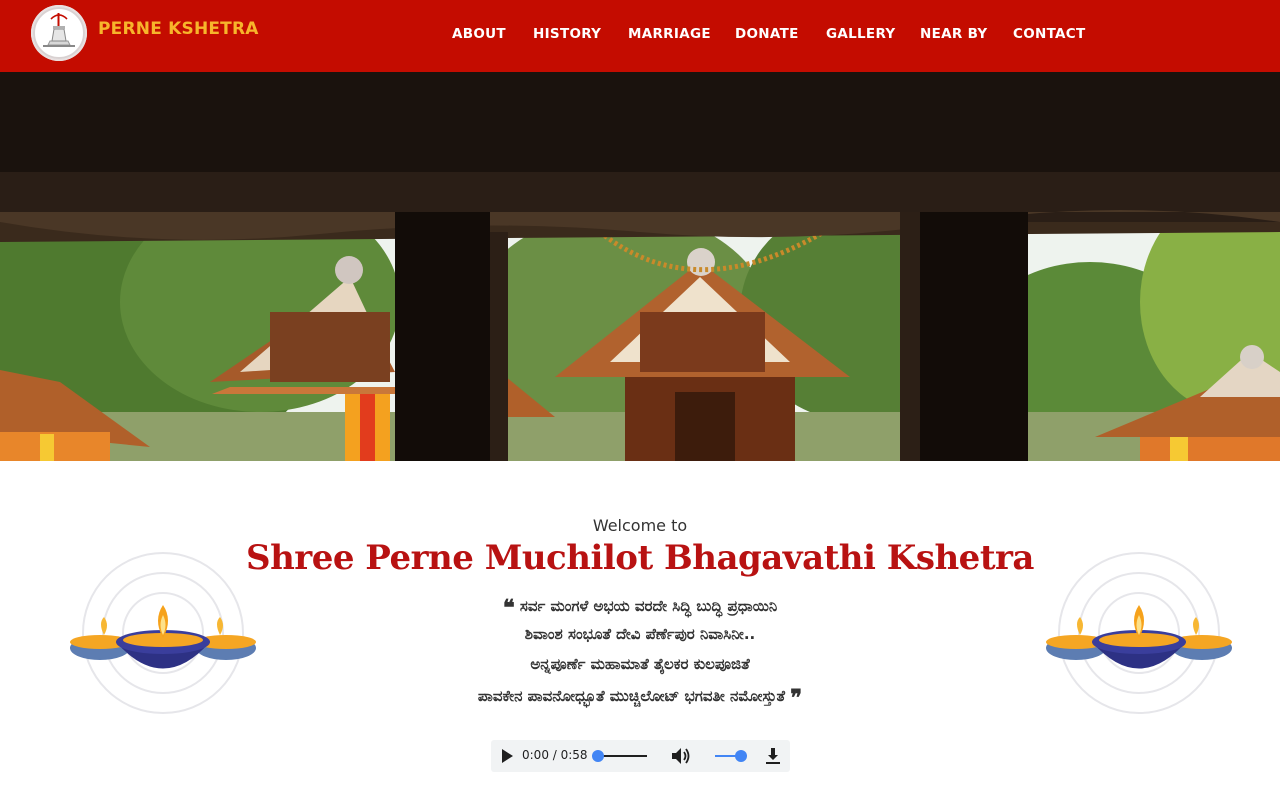  What do you see at coordinates (555, 755) in the screenshot?
I see `audio-time: 0:00 / 0:58` at bounding box center [555, 755].